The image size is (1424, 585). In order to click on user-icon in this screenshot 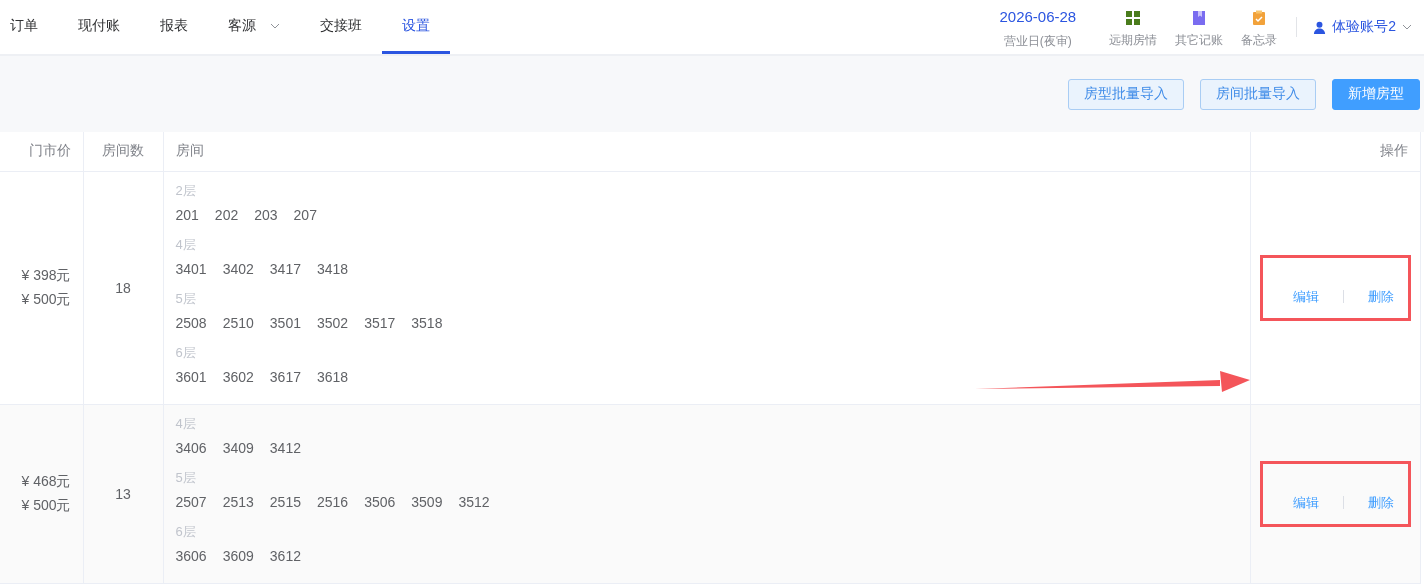, I will do `click(1320, 27)`.